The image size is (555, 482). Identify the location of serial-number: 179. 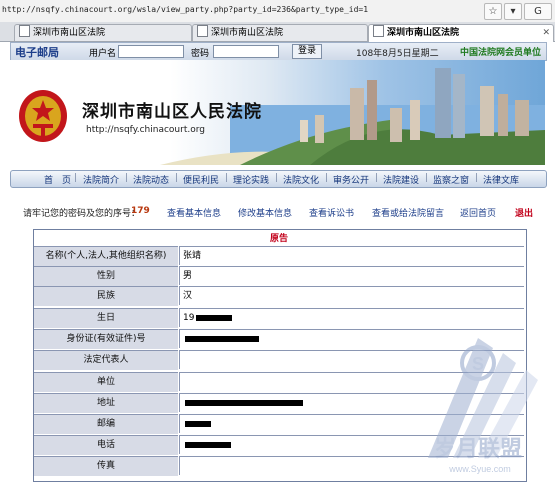
(140, 211).